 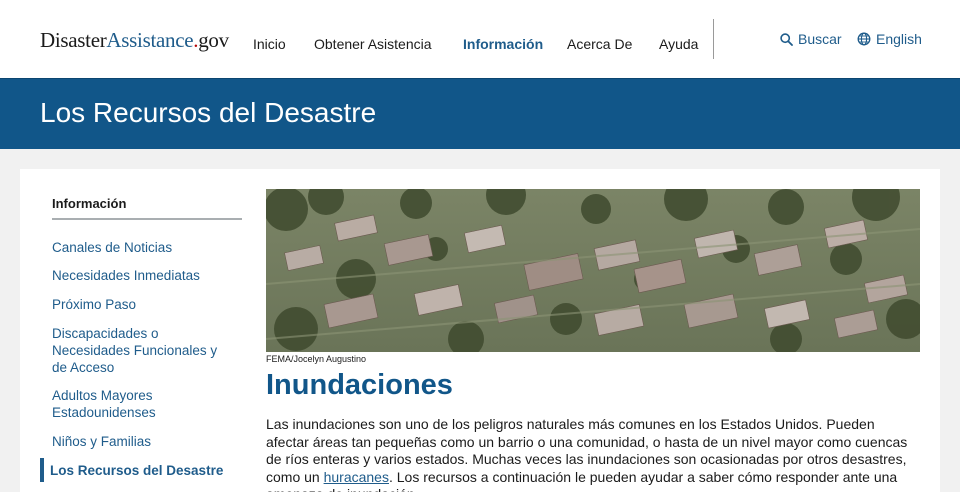 I want to click on photo-caption: FEMA/Jocelyn Augustino, so click(x=316, y=359).